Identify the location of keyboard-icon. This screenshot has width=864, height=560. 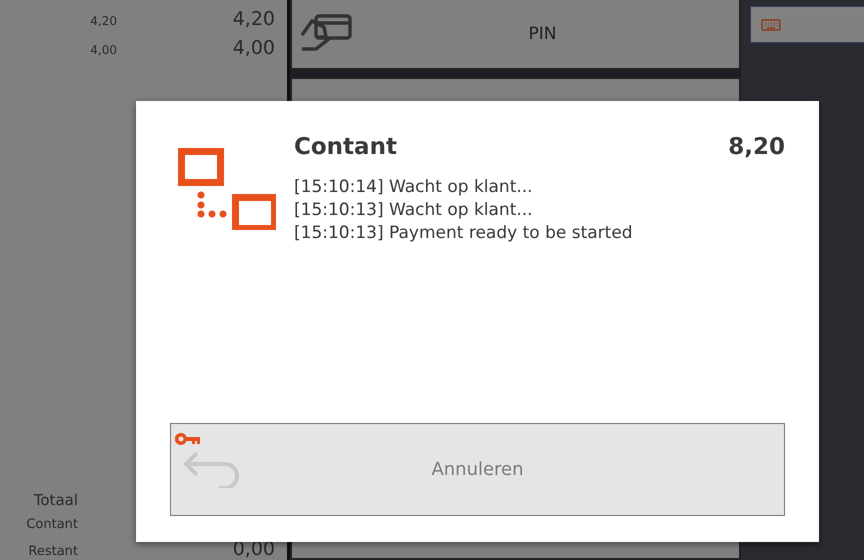
(771, 24).